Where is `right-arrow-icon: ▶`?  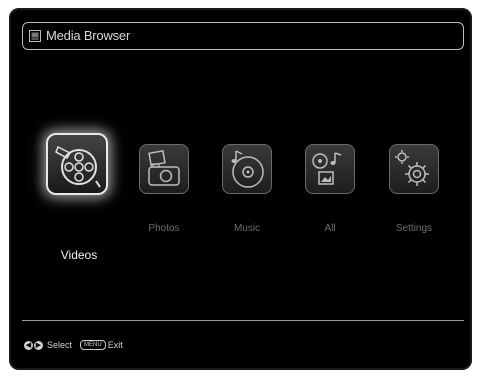
right-arrow-icon: ▶ is located at coordinates (38, 345).